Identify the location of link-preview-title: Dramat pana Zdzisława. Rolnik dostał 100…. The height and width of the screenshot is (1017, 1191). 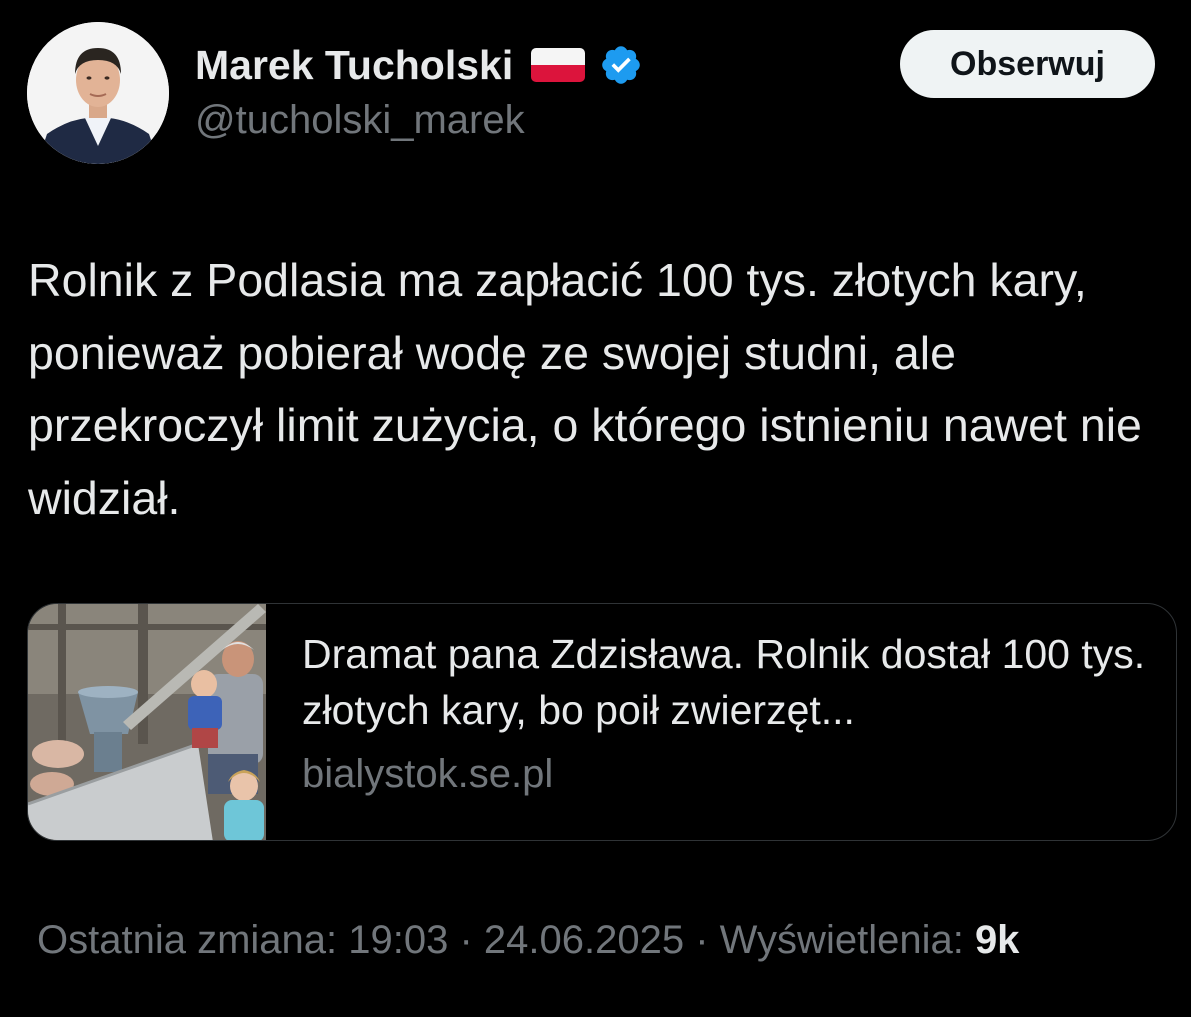
(732, 682).